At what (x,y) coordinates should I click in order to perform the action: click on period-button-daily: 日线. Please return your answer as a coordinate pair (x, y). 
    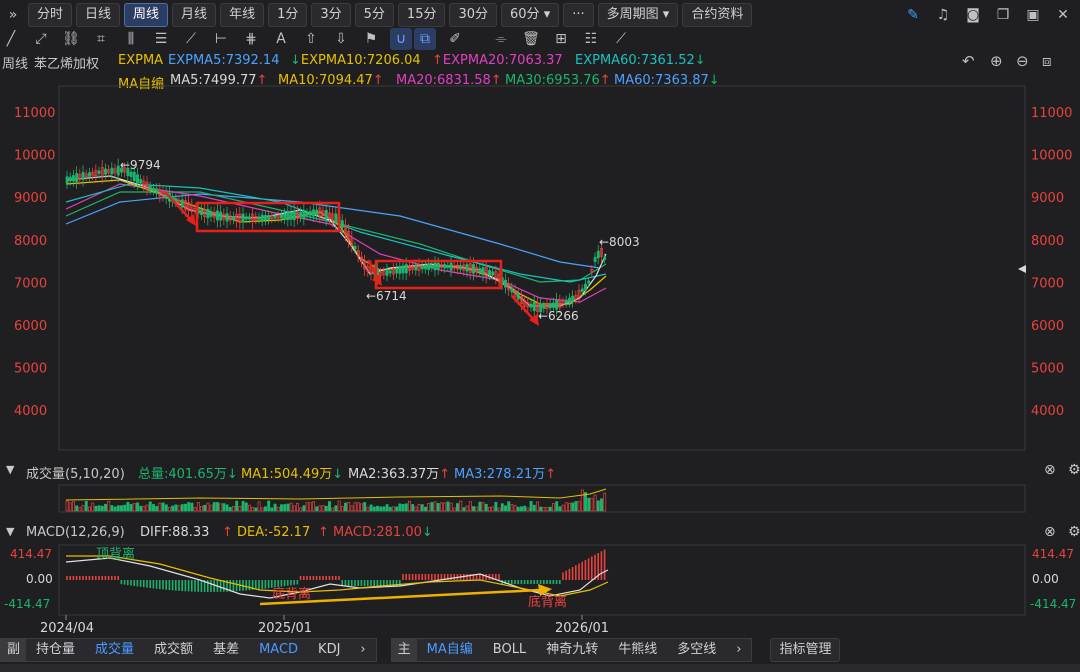
    Looking at the image, I should click on (98, 15).